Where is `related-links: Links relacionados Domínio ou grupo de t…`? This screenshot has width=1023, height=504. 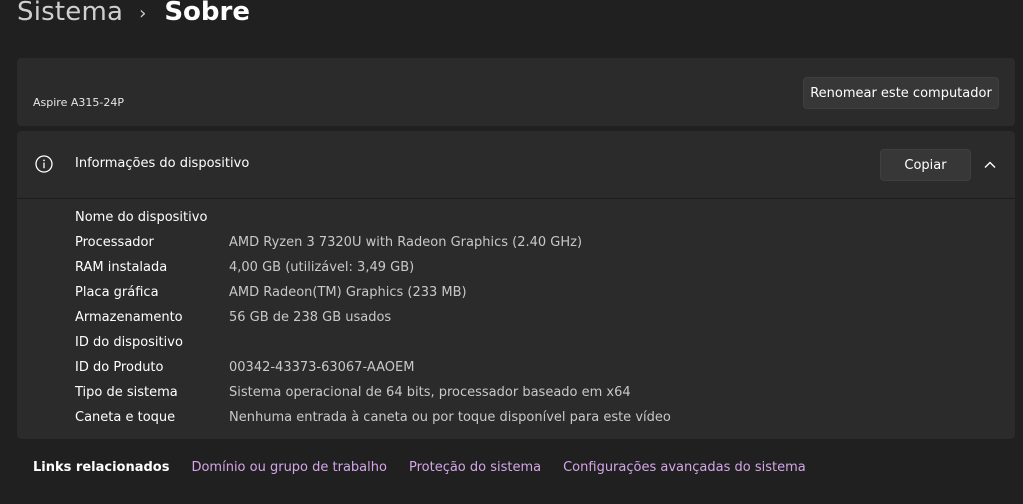
related-links: Links relacionados Domínio ou grupo de t… is located at coordinates (430, 467).